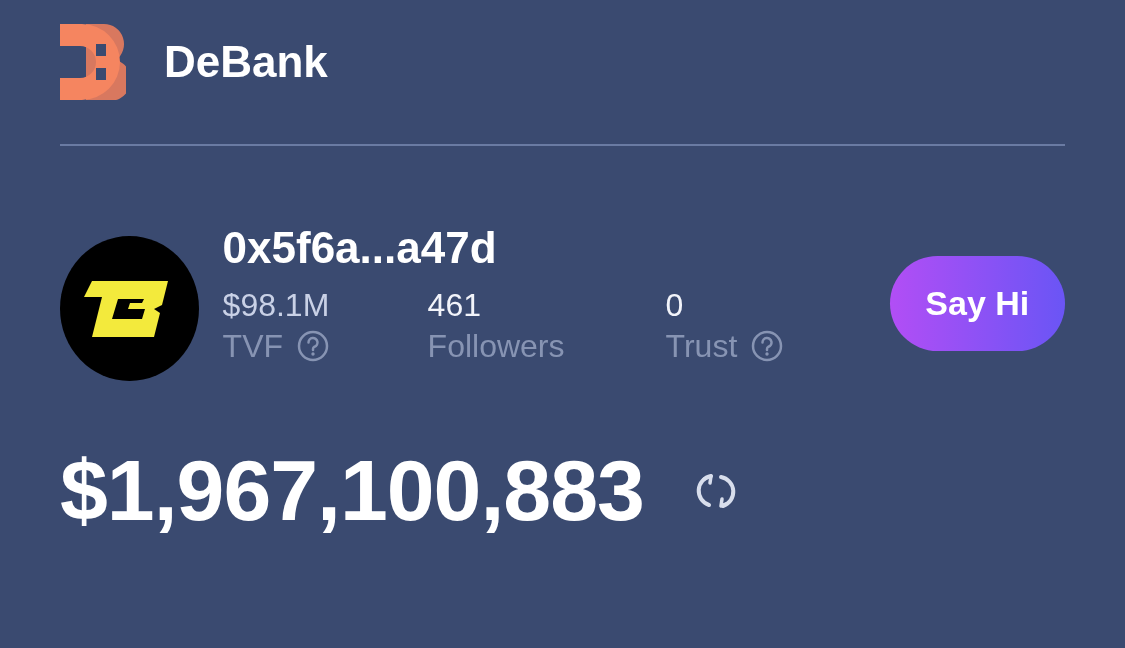  What do you see at coordinates (675, 305) in the screenshot?
I see `stat-value: 0` at bounding box center [675, 305].